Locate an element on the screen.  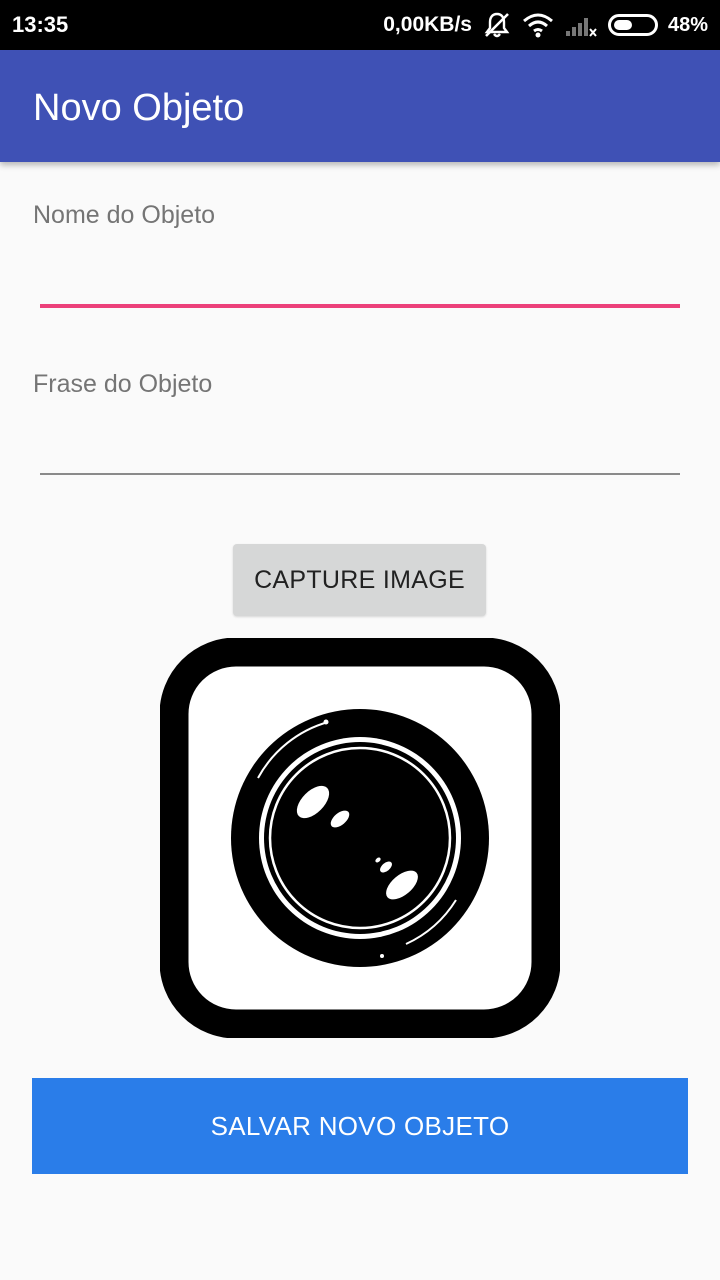
network-speed: 0,00KB/s is located at coordinates (427, 24).